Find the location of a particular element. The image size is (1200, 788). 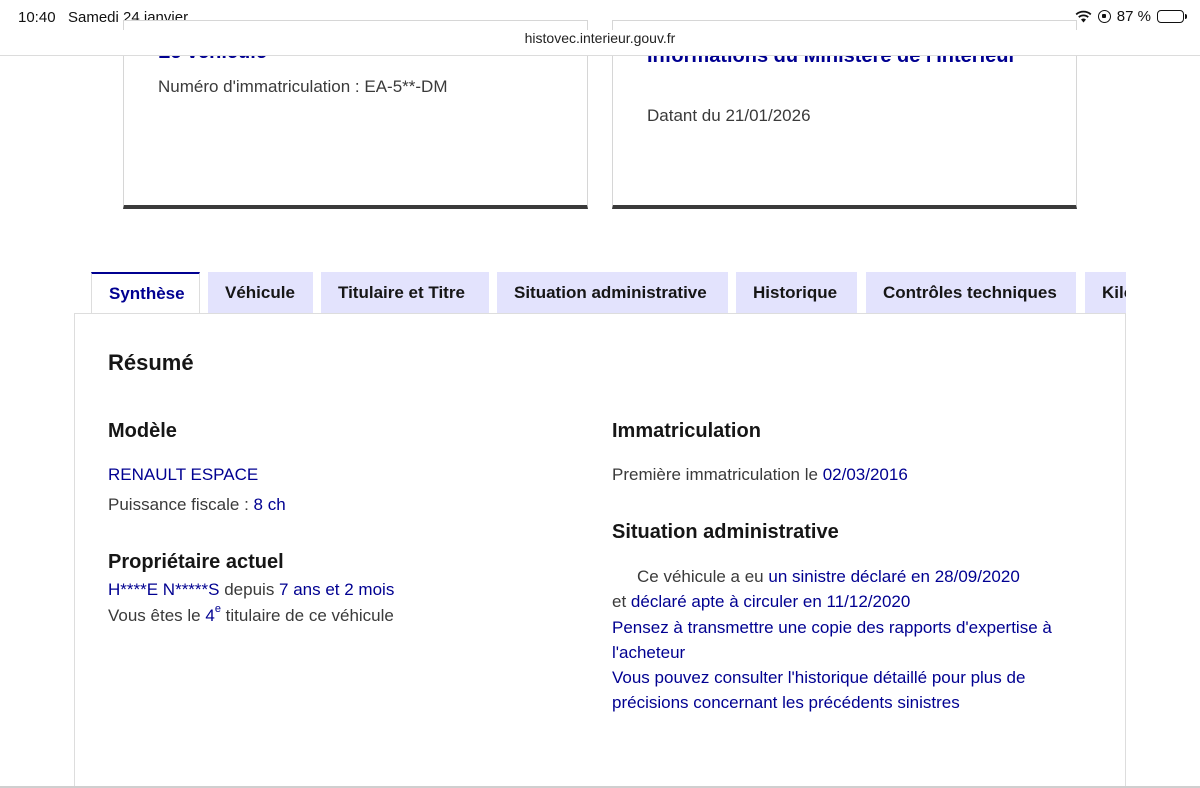

apte-prefix: et is located at coordinates (621, 601).